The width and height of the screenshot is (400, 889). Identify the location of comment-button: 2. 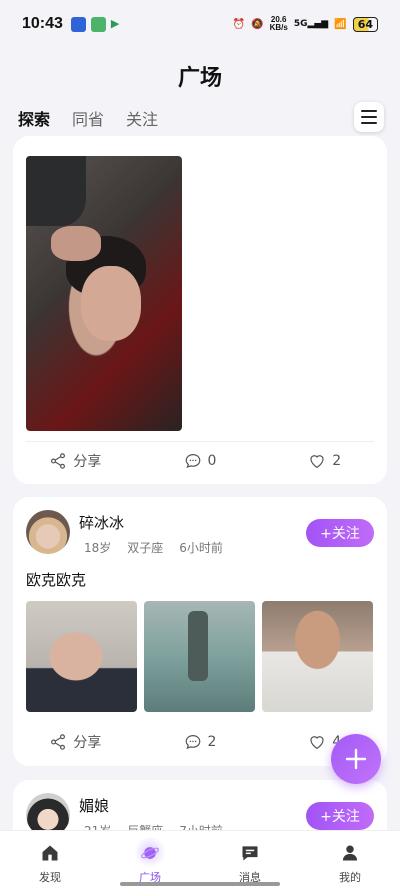
(200, 742).